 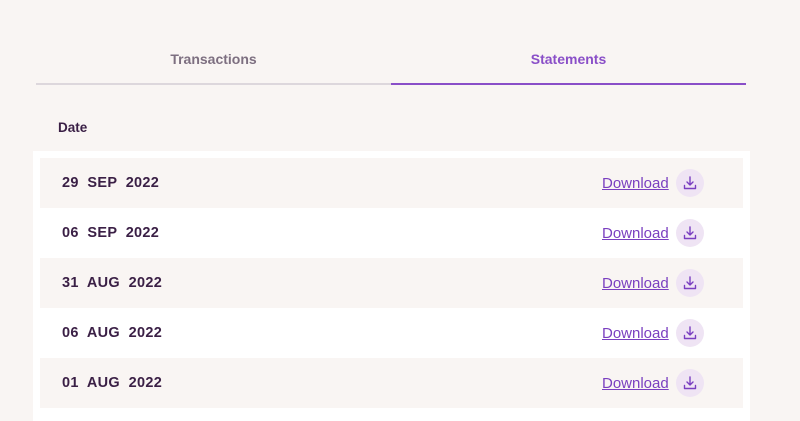 I want to click on table-row: 06 SEP 2022 Download, so click(x=391, y=233).